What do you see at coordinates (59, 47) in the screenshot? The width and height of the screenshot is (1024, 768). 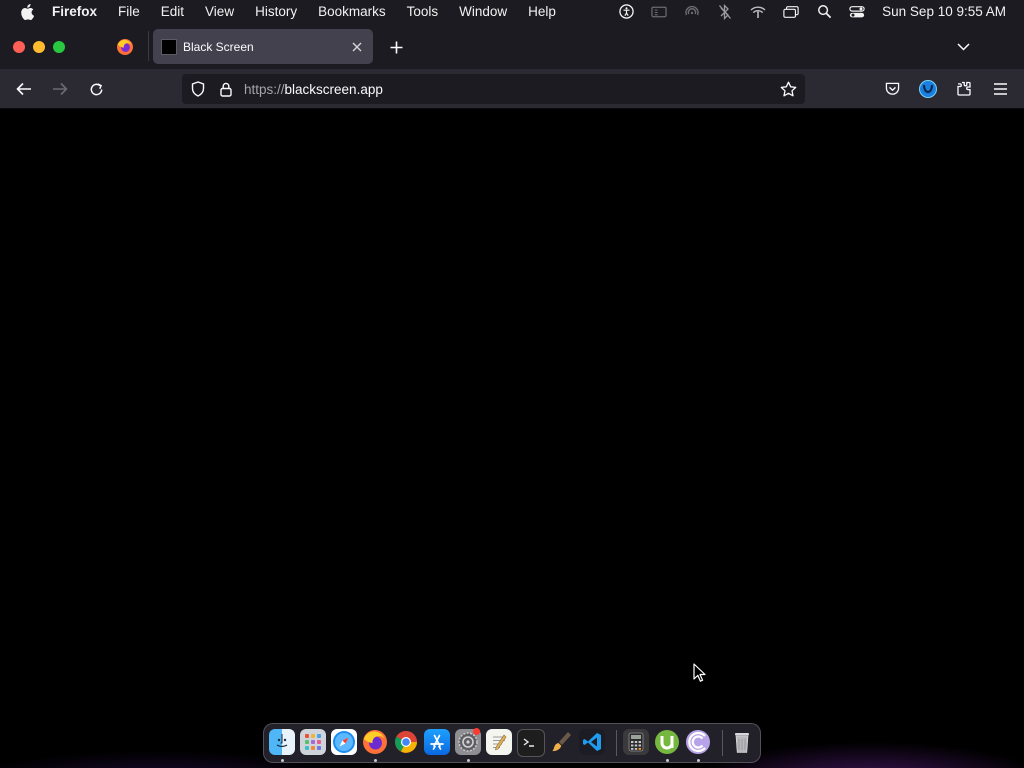 I see `window-zoom-button` at bounding box center [59, 47].